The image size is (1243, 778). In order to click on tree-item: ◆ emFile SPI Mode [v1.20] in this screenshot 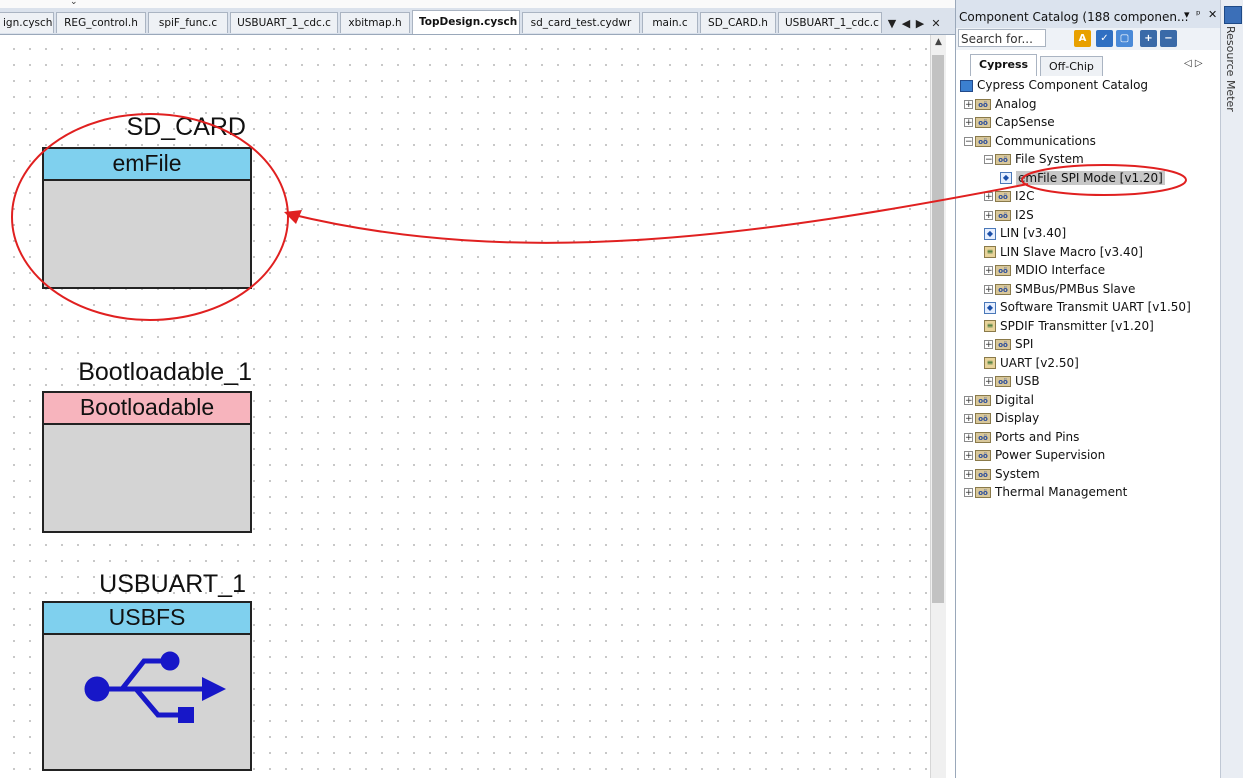, I will do `click(1082, 178)`.